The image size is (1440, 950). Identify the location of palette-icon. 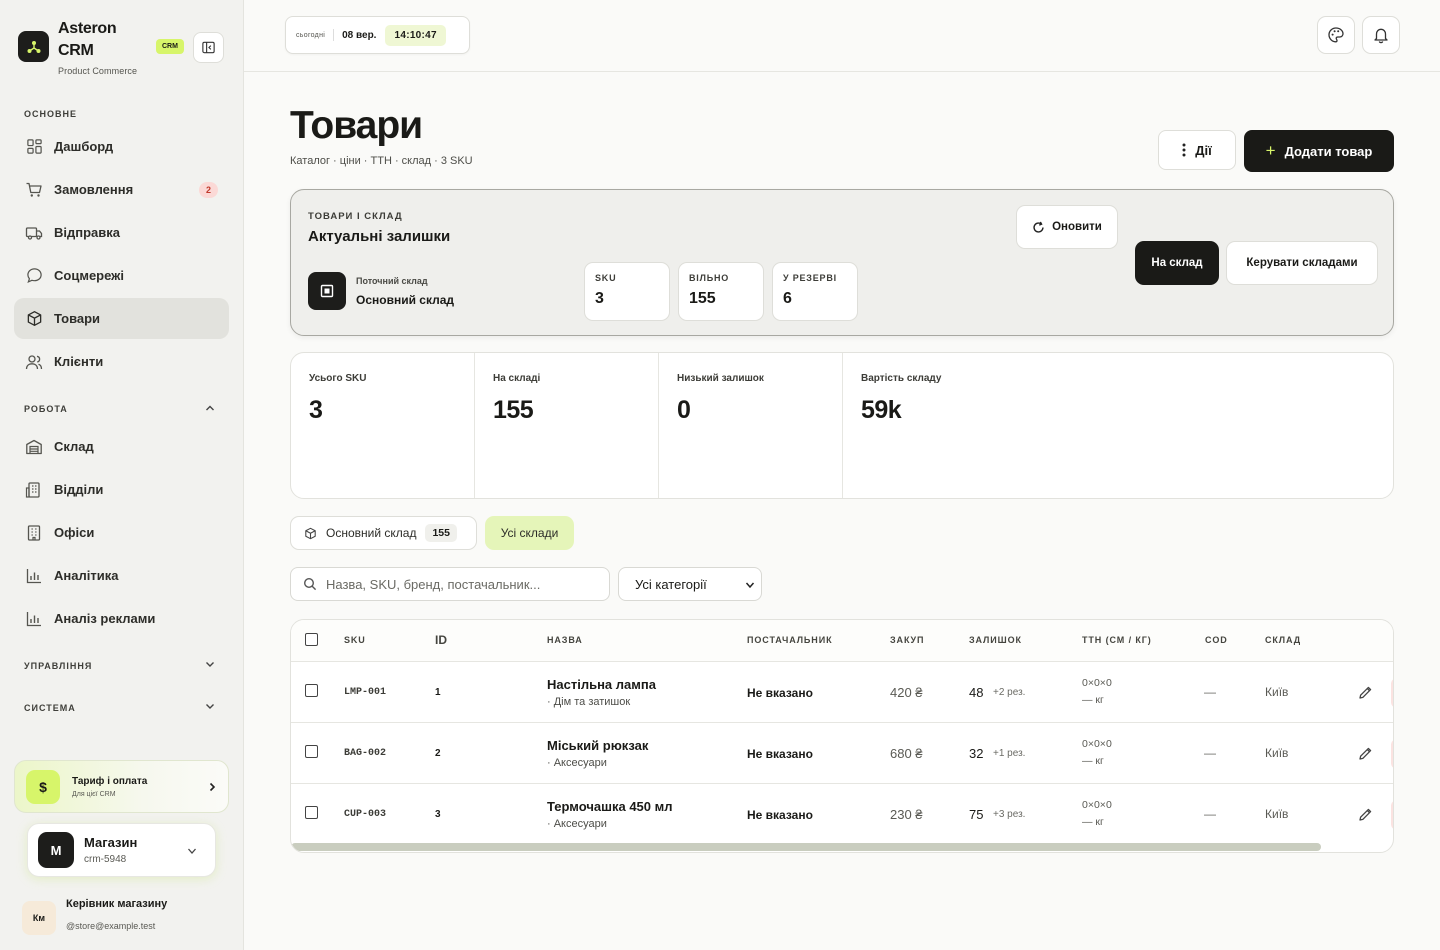
(1336, 35).